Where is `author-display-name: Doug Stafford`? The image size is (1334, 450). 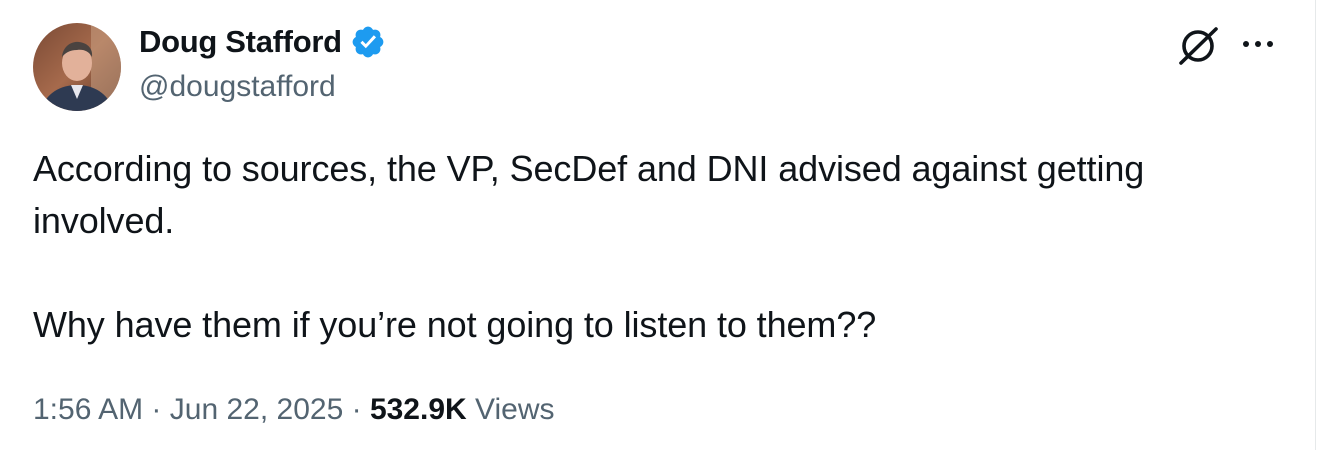 author-display-name: Doug Stafford is located at coordinates (240, 42).